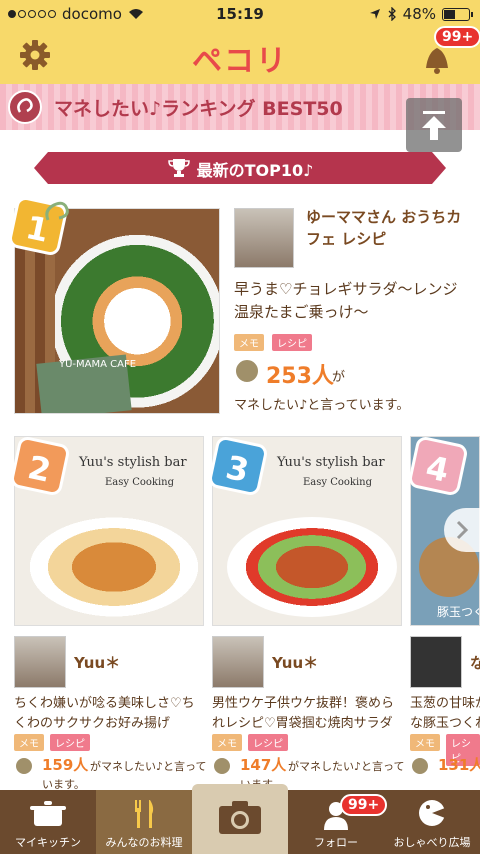 The width and height of the screenshot is (480, 854). What do you see at coordinates (331, 462) in the screenshot?
I see `rank3-photo-text: Yuu's stylish bar` at bounding box center [331, 462].